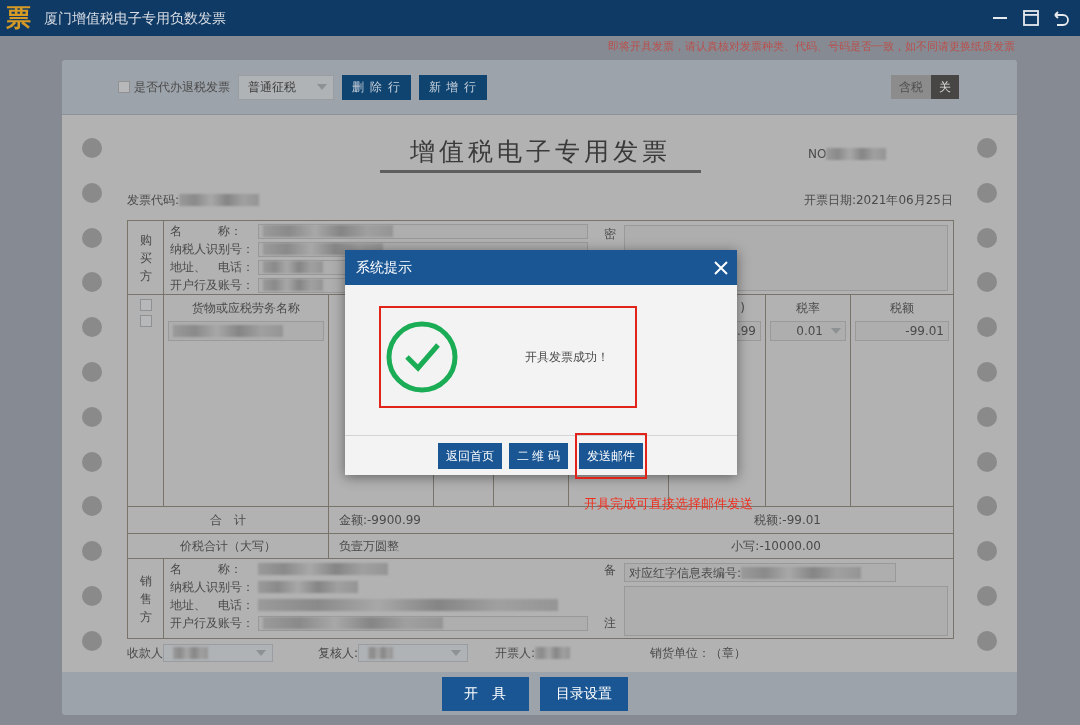  I want to click on column-header: 税额, so click(902, 308).